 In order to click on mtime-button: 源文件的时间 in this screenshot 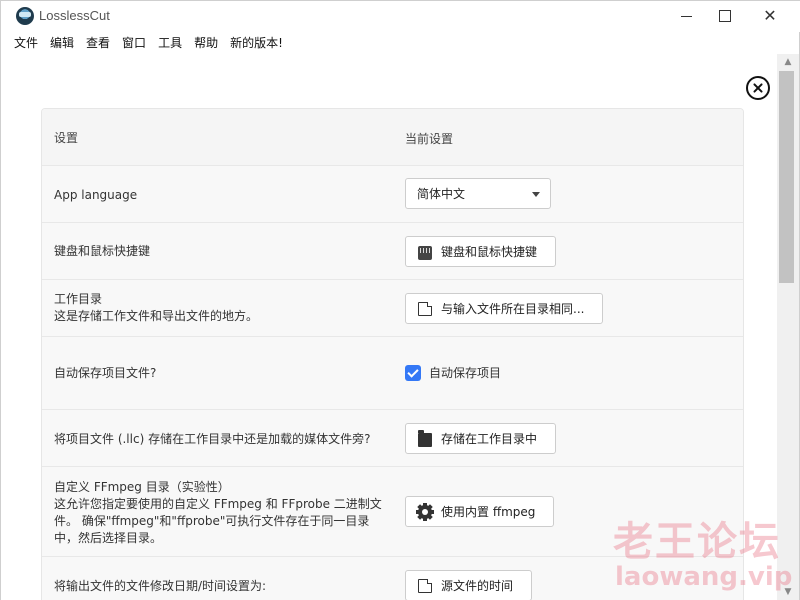, I will do `click(469, 585)`.